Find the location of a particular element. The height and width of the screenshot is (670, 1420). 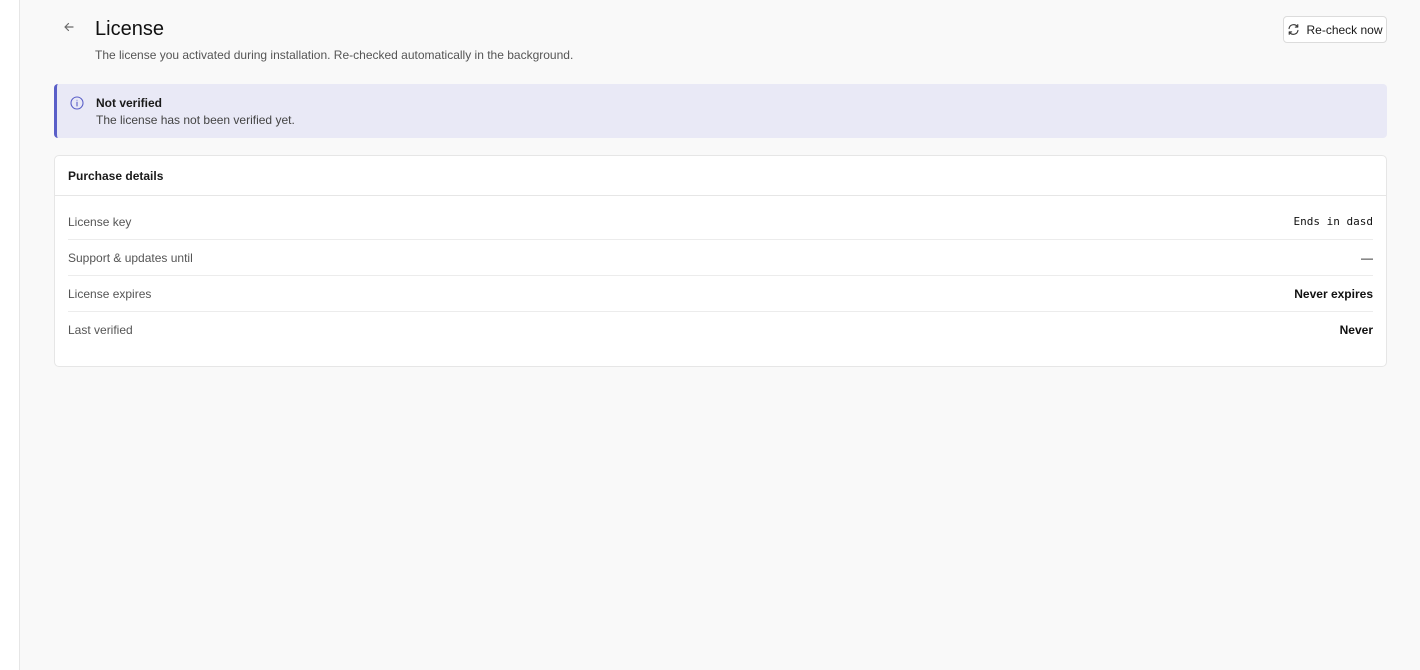

refresh-icon is located at coordinates (1293, 29).